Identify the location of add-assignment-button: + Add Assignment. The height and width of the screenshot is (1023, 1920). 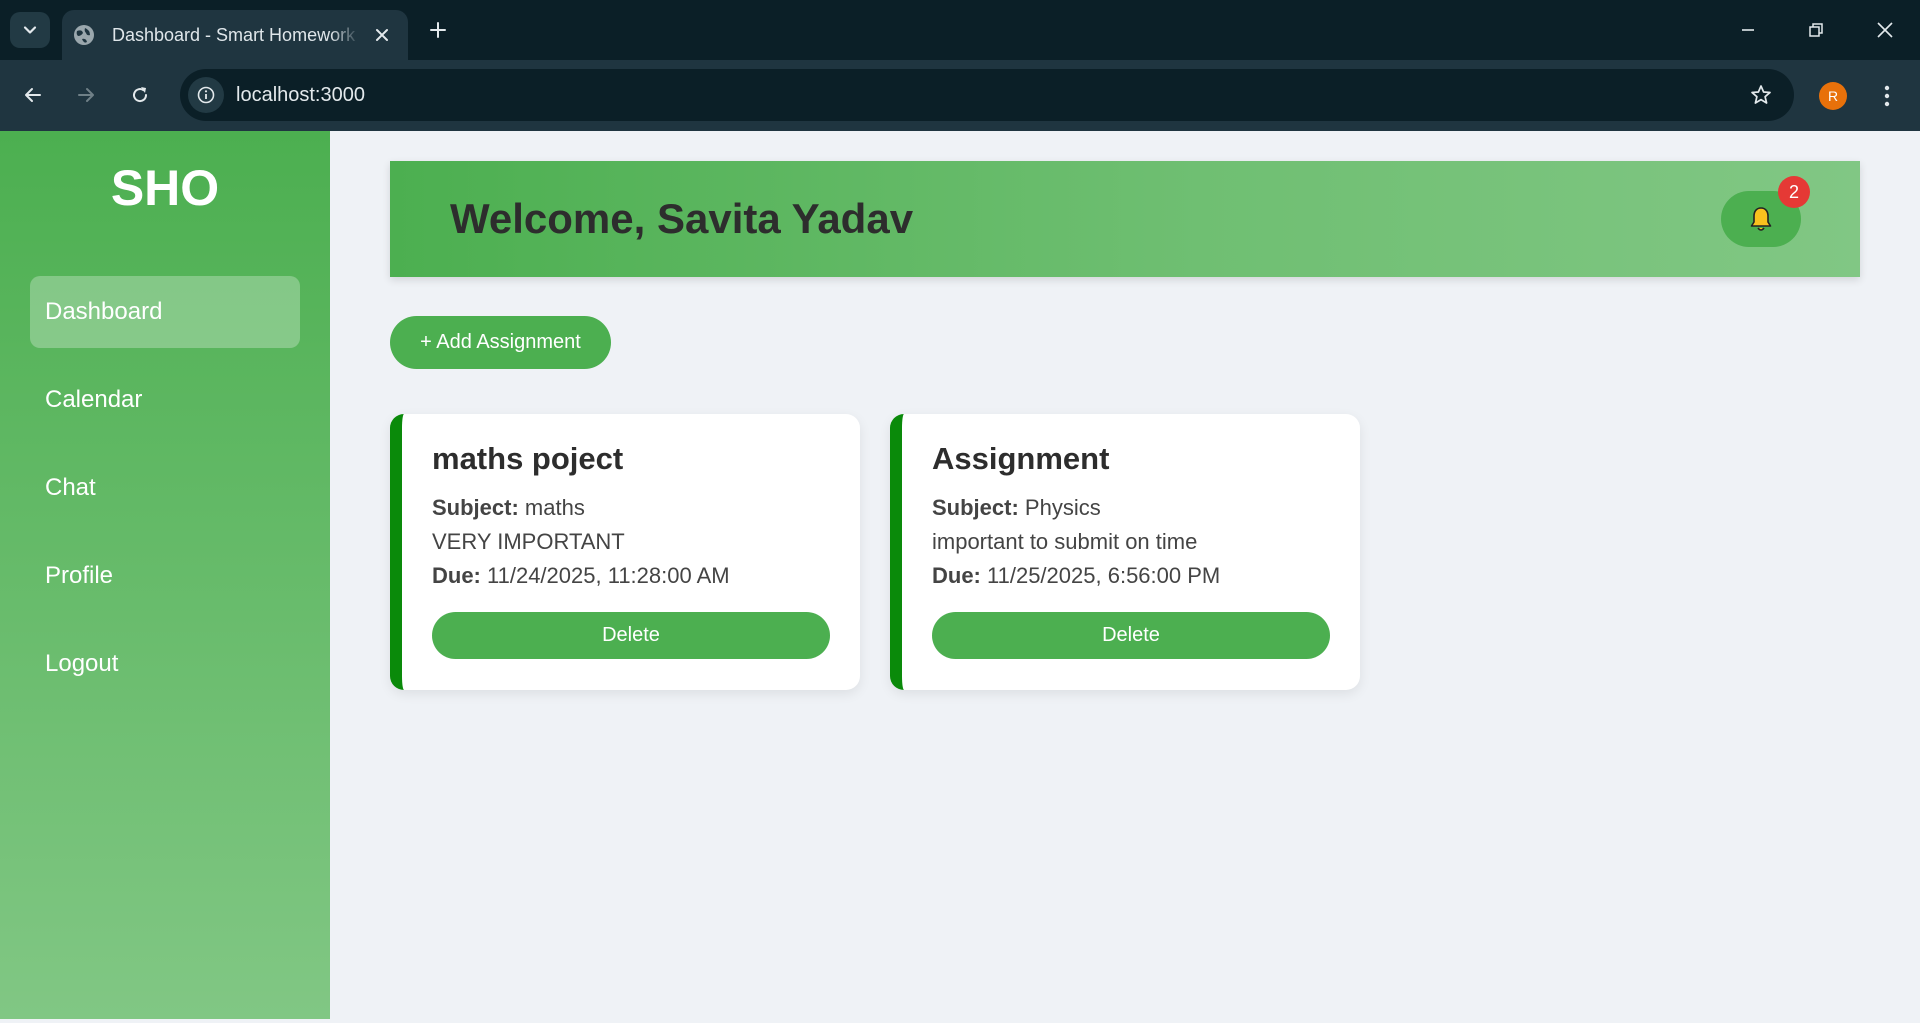
(500, 342).